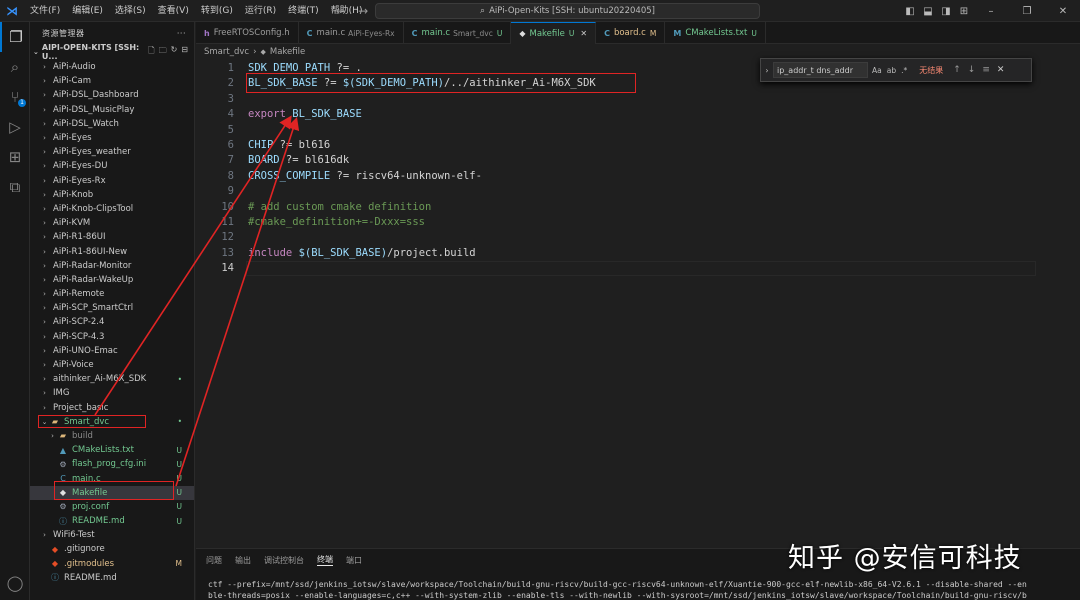  What do you see at coordinates (15, 97) in the screenshot?
I see `source-control-icon: ⑂ 1` at bounding box center [15, 97].